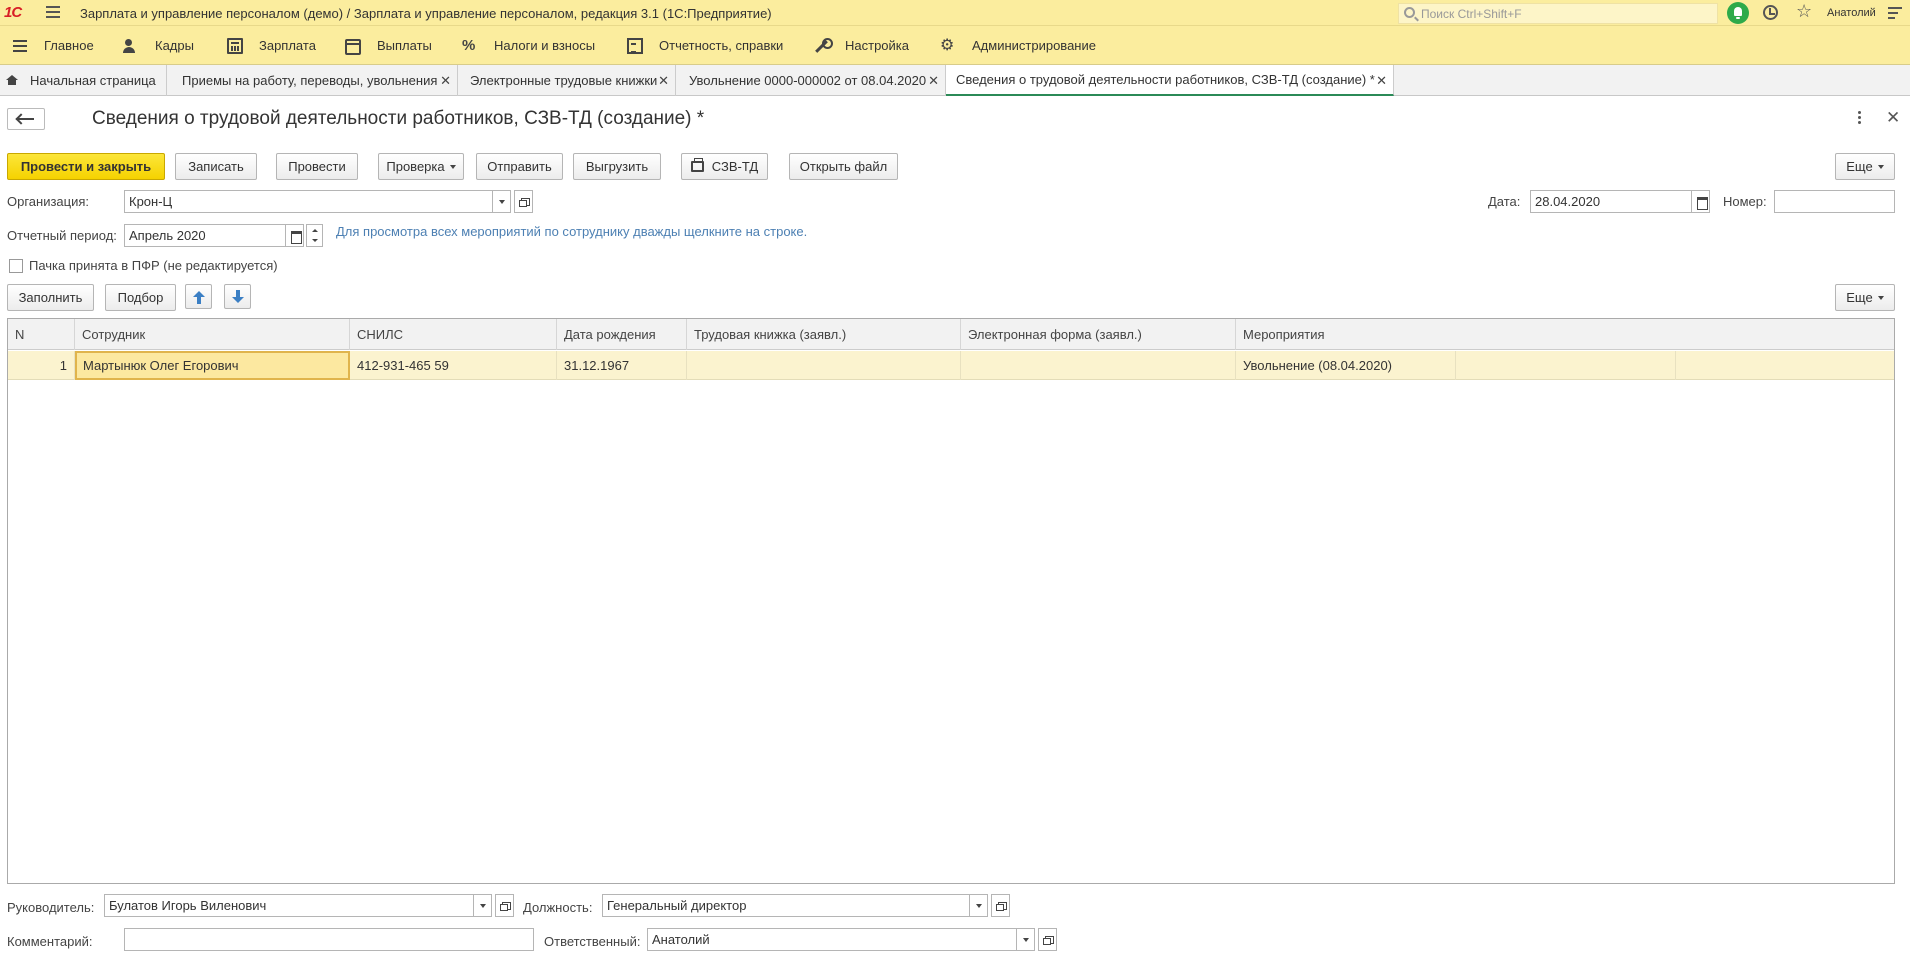 The width and height of the screenshot is (1910, 960). I want to click on responsible-open-icon, so click(1047, 939).